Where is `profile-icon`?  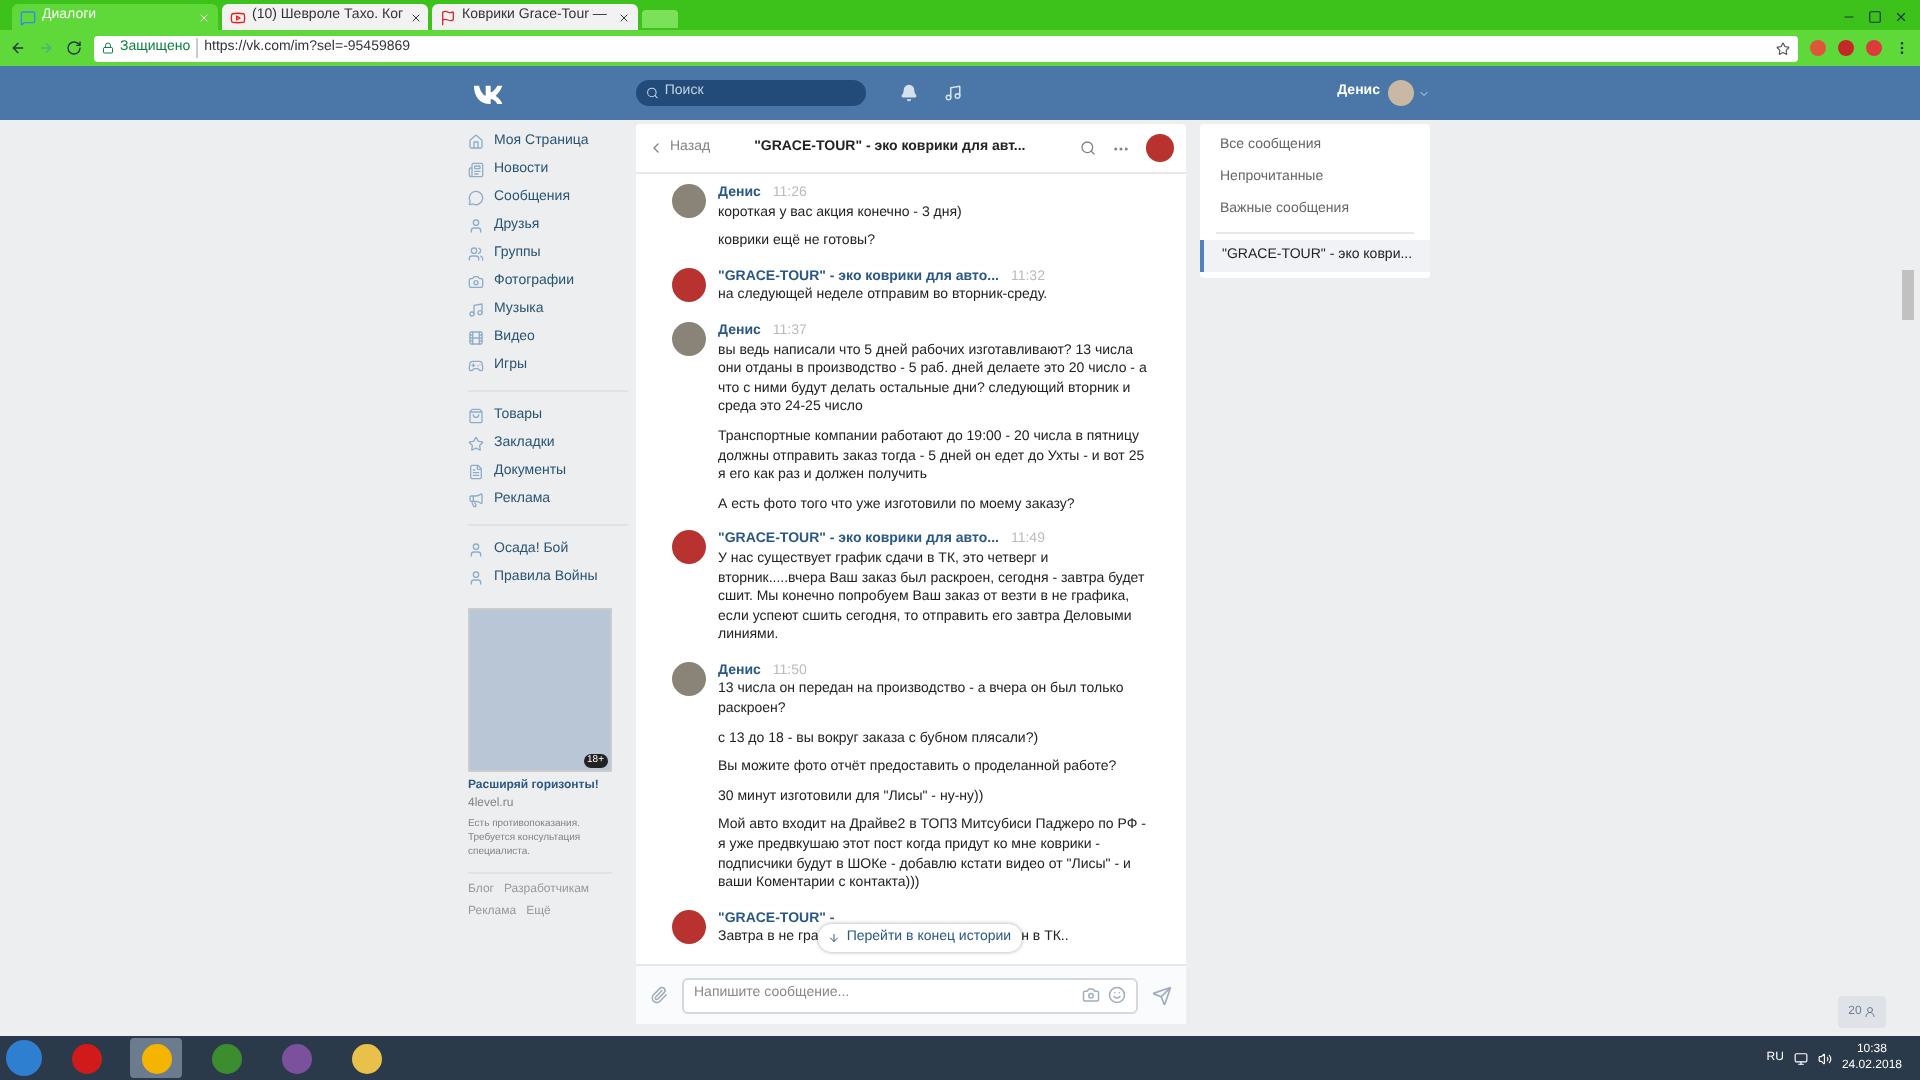
profile-icon is located at coordinates (1874, 48).